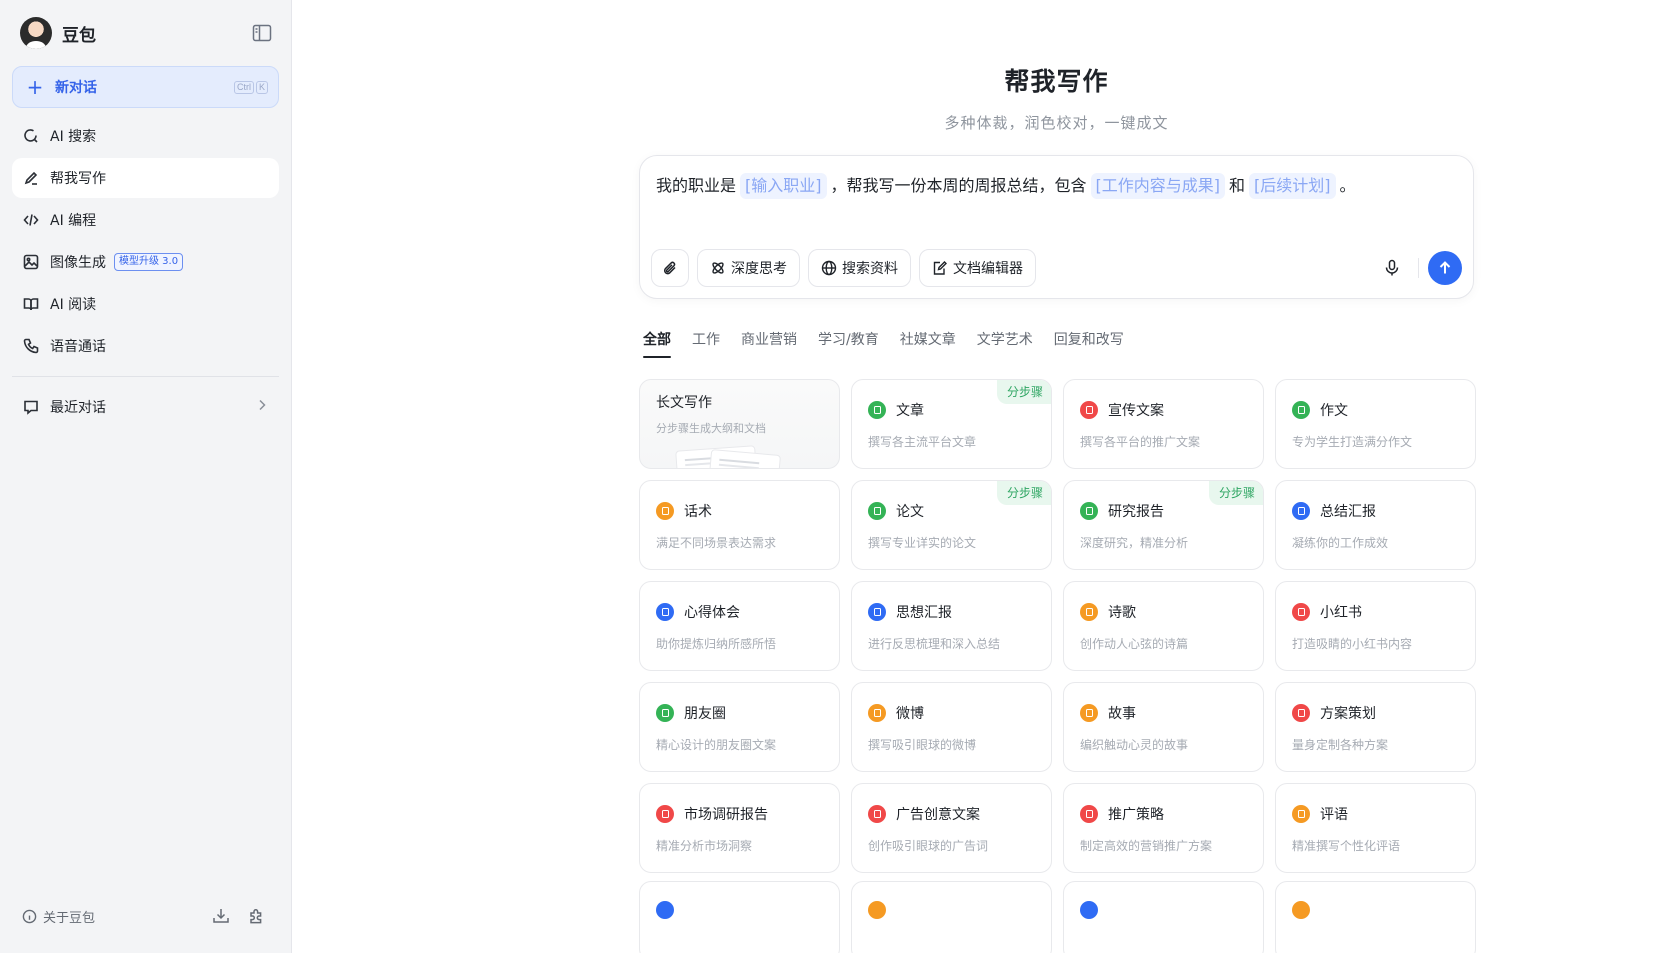  Describe the element at coordinates (783, 186) in the screenshot. I see `prompt-slot-occupation: [输入职业]` at that location.